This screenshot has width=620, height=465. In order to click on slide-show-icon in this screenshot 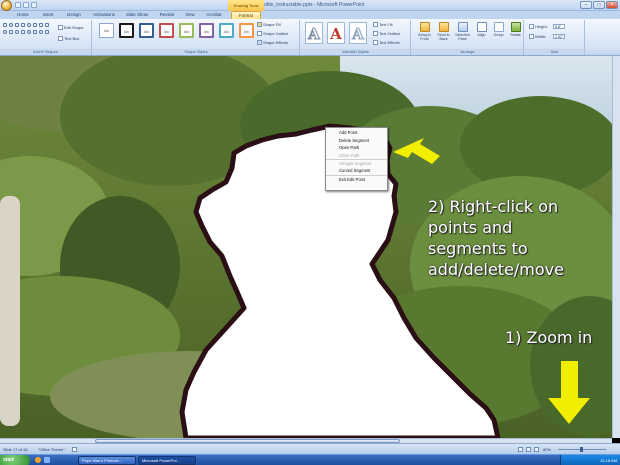, I will do `click(536, 449)`.